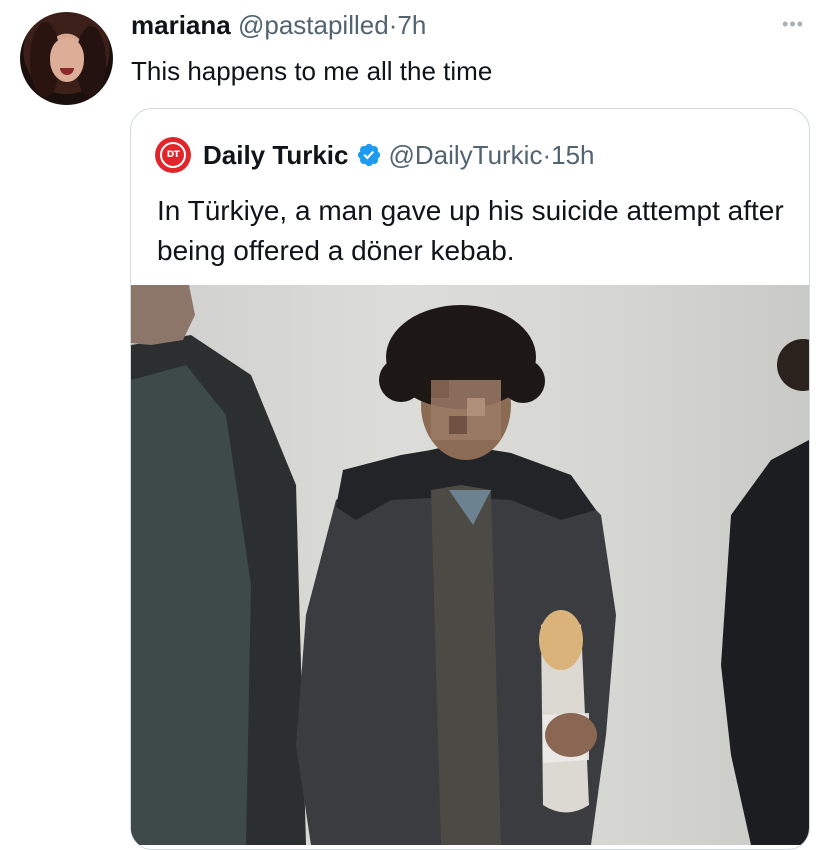  I want to click on quoted-tweet-timestamp: 15h, so click(572, 155).